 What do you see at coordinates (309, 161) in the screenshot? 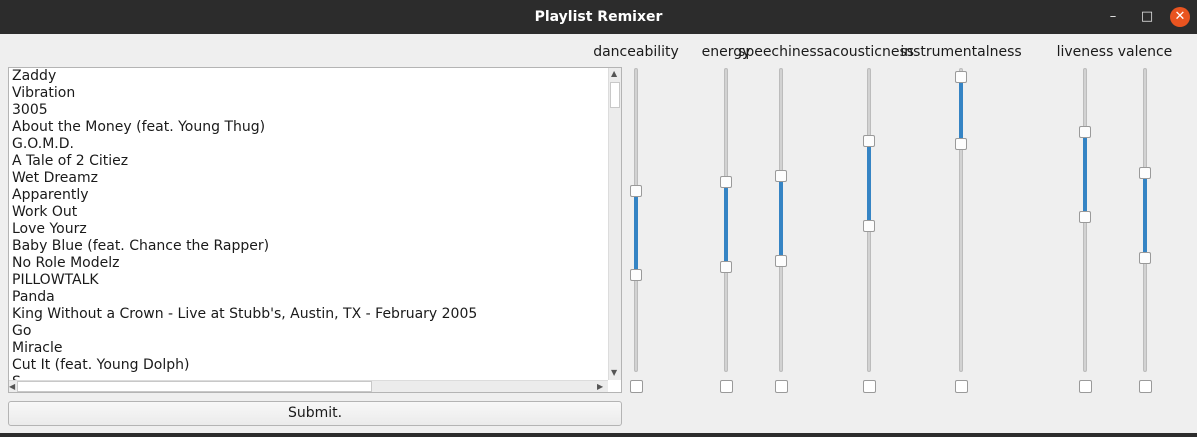
I see `list-item: A Tale of 2 Citiez` at bounding box center [309, 161].